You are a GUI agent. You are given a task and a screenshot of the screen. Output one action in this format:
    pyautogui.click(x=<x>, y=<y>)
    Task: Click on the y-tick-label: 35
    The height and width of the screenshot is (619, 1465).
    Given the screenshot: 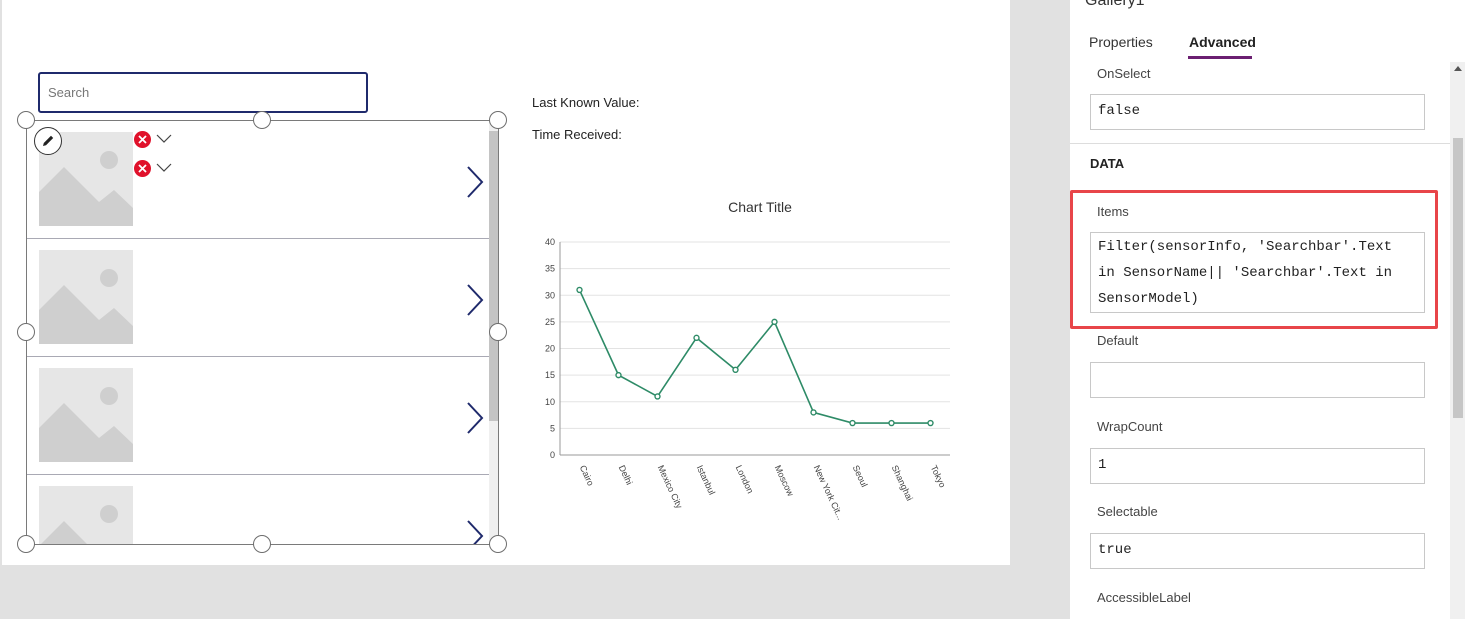 What is the action you would take?
    pyautogui.click(x=550, y=269)
    